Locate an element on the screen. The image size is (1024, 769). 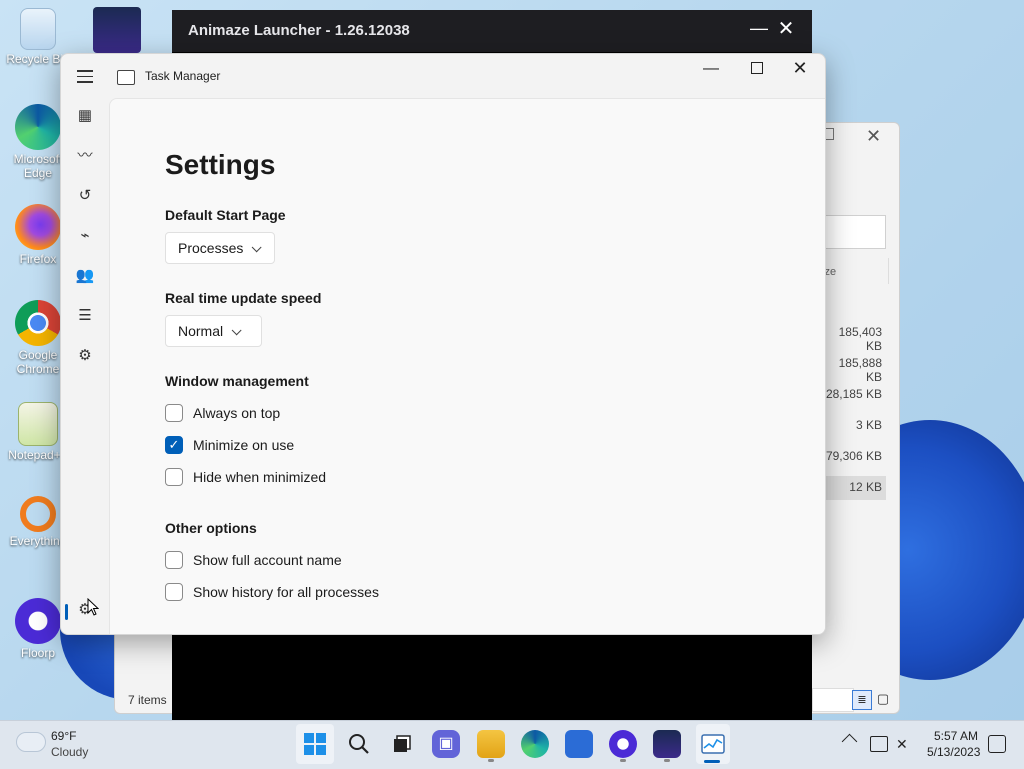
update-speed-label: Real time update speed is located at coordinates (243, 298).